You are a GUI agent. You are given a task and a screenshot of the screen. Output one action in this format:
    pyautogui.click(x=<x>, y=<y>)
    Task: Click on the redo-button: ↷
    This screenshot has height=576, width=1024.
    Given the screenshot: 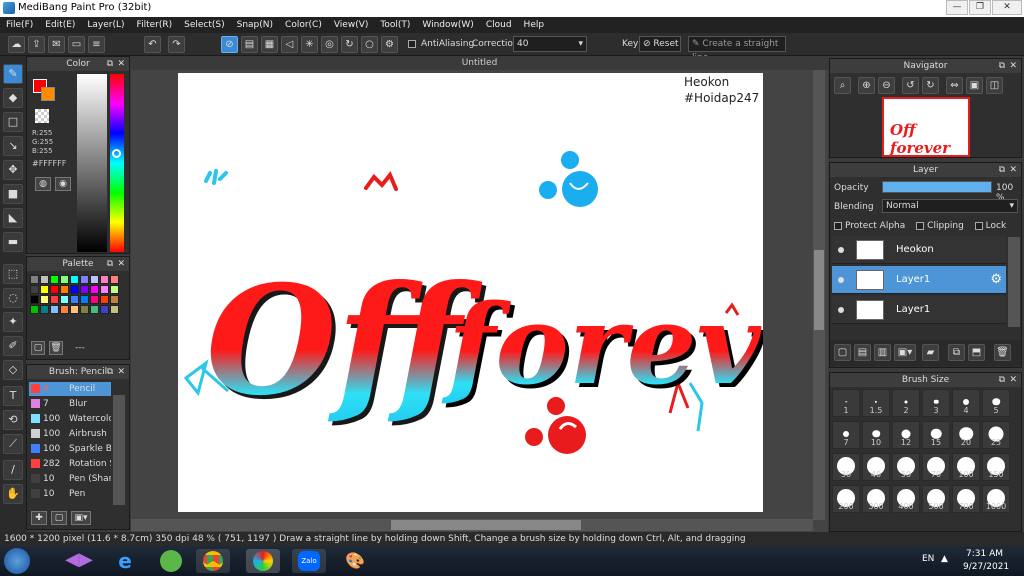 What is the action you would take?
    pyautogui.click(x=176, y=44)
    